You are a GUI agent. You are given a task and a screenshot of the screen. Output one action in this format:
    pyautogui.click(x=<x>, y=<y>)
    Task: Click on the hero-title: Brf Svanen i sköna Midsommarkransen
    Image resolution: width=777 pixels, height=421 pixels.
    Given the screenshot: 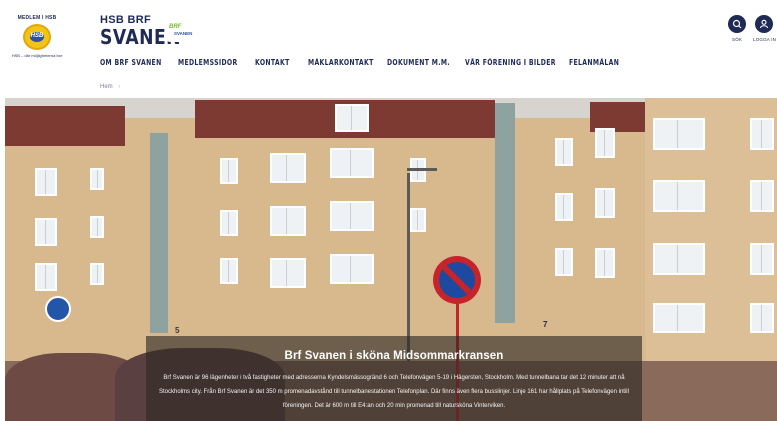 What is the action you would take?
    pyautogui.click(x=394, y=356)
    